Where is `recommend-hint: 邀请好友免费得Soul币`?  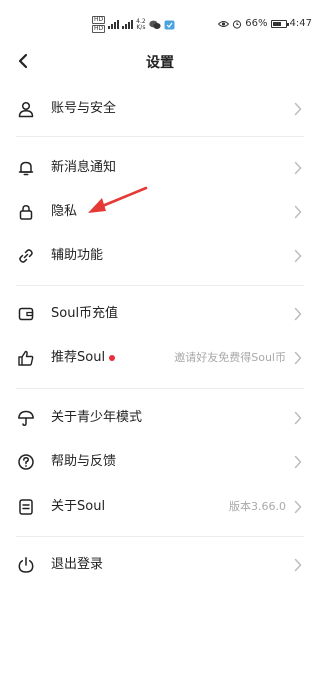
recommend-hint: 邀请好友免费得Soul币 is located at coordinates (230, 357).